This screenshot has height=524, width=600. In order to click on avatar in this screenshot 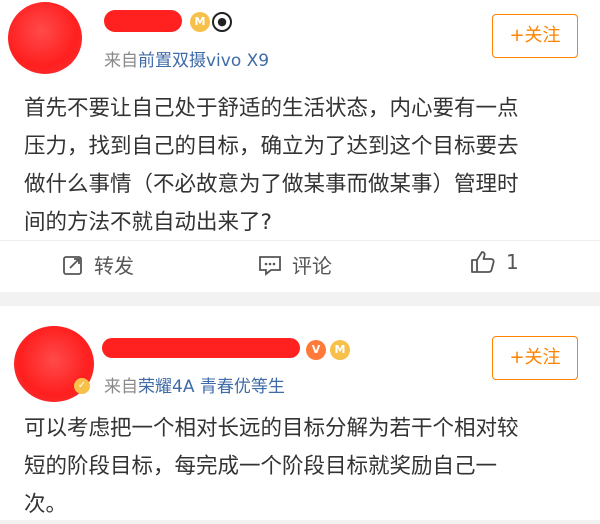, I will do `click(45, 38)`.